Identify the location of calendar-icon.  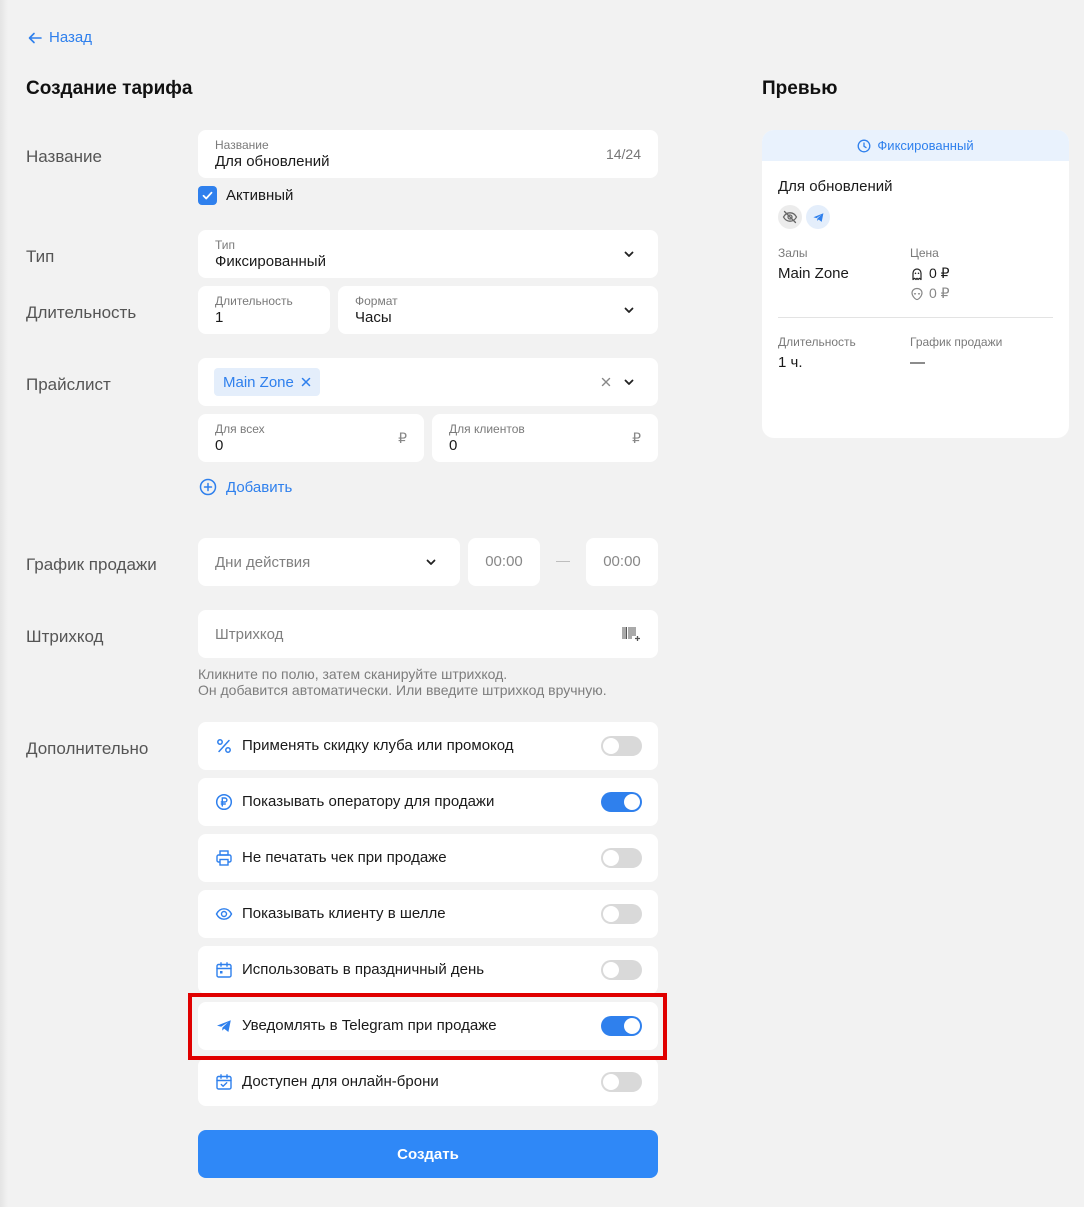
(224, 970).